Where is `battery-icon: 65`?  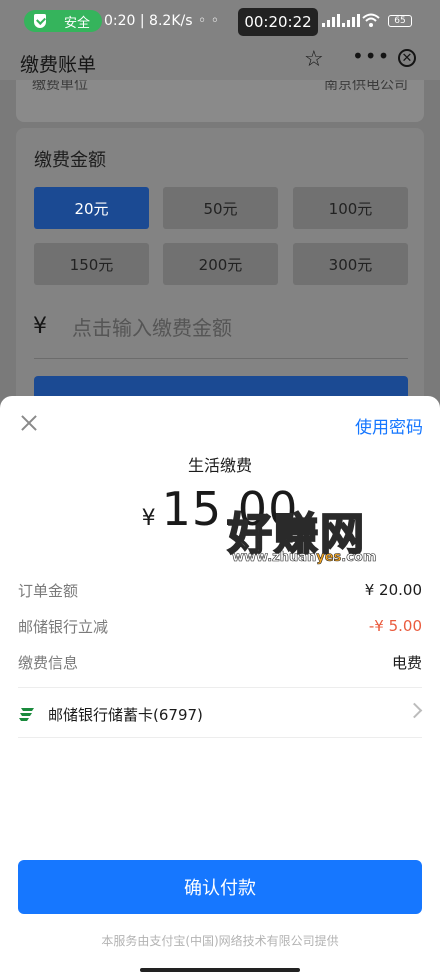 battery-icon: 65 is located at coordinates (400, 21).